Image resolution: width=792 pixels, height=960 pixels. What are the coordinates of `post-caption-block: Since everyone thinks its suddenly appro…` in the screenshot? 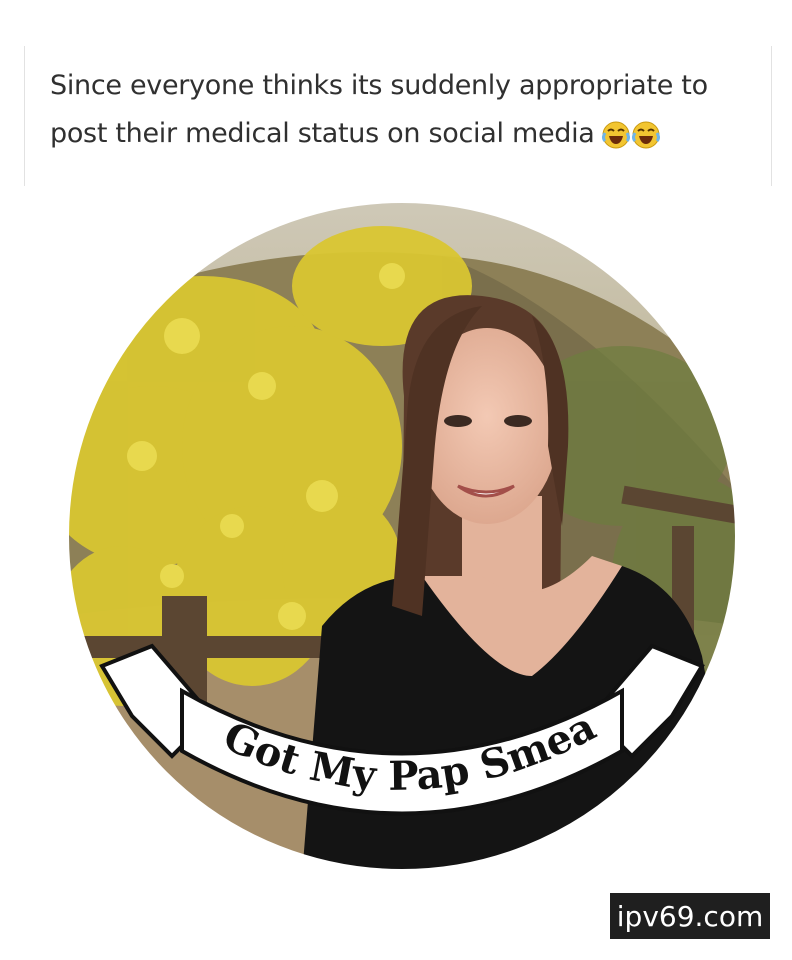 It's located at (400, 110).